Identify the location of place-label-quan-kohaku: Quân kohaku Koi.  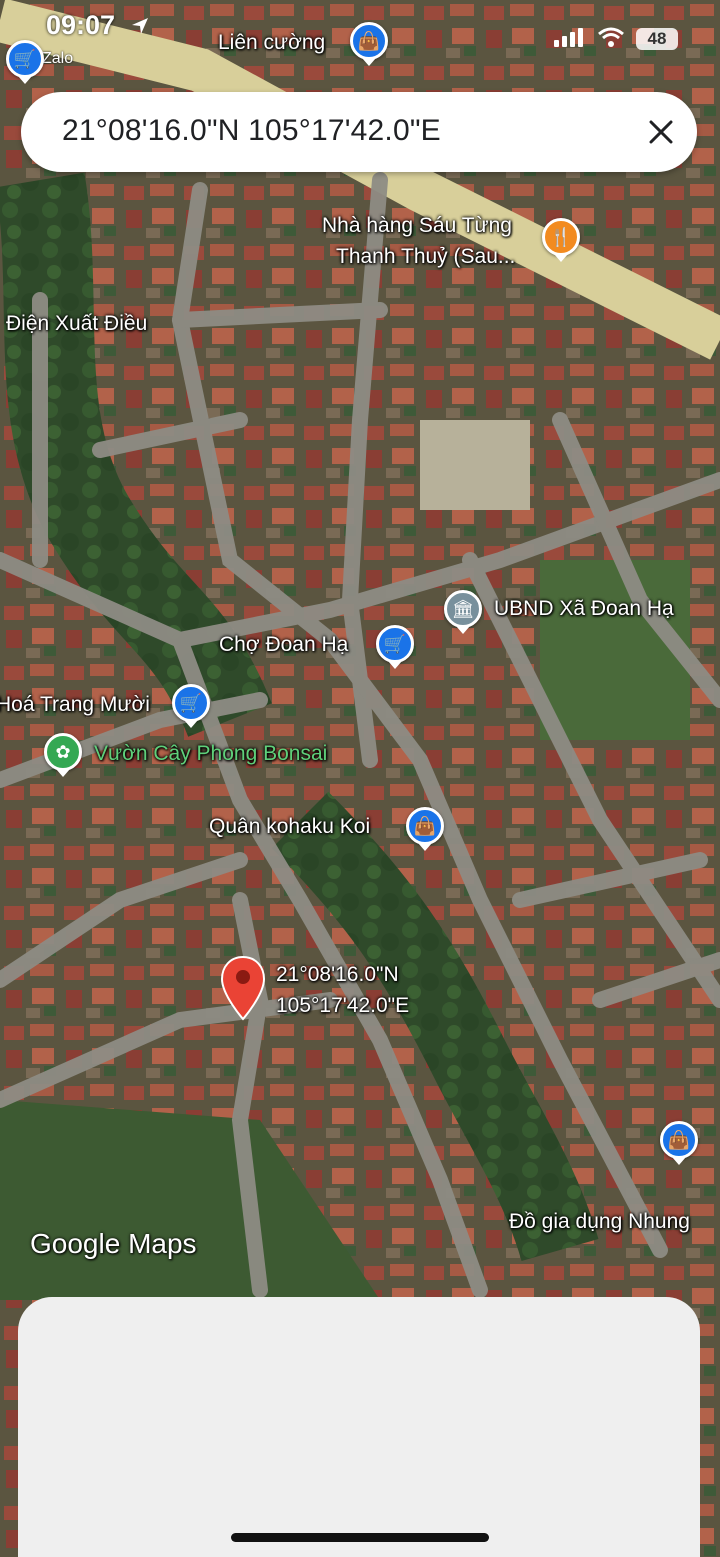
(289, 827).